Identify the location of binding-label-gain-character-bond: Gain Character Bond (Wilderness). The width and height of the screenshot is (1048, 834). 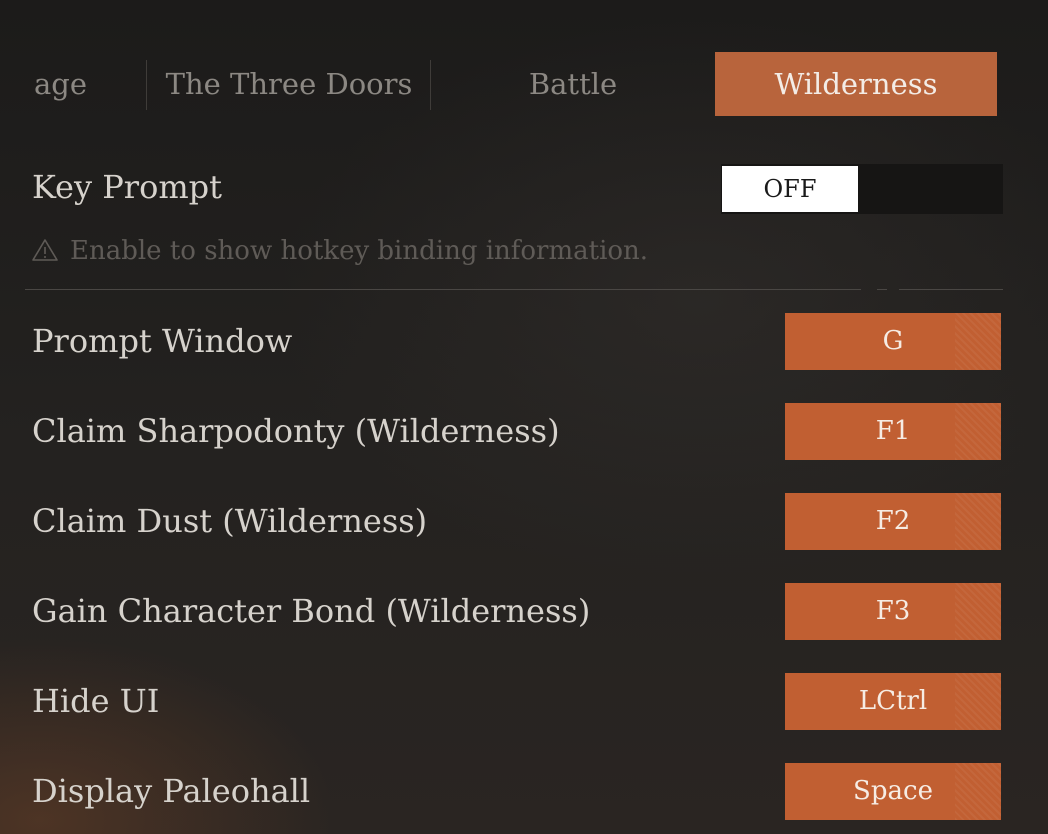
(311, 611).